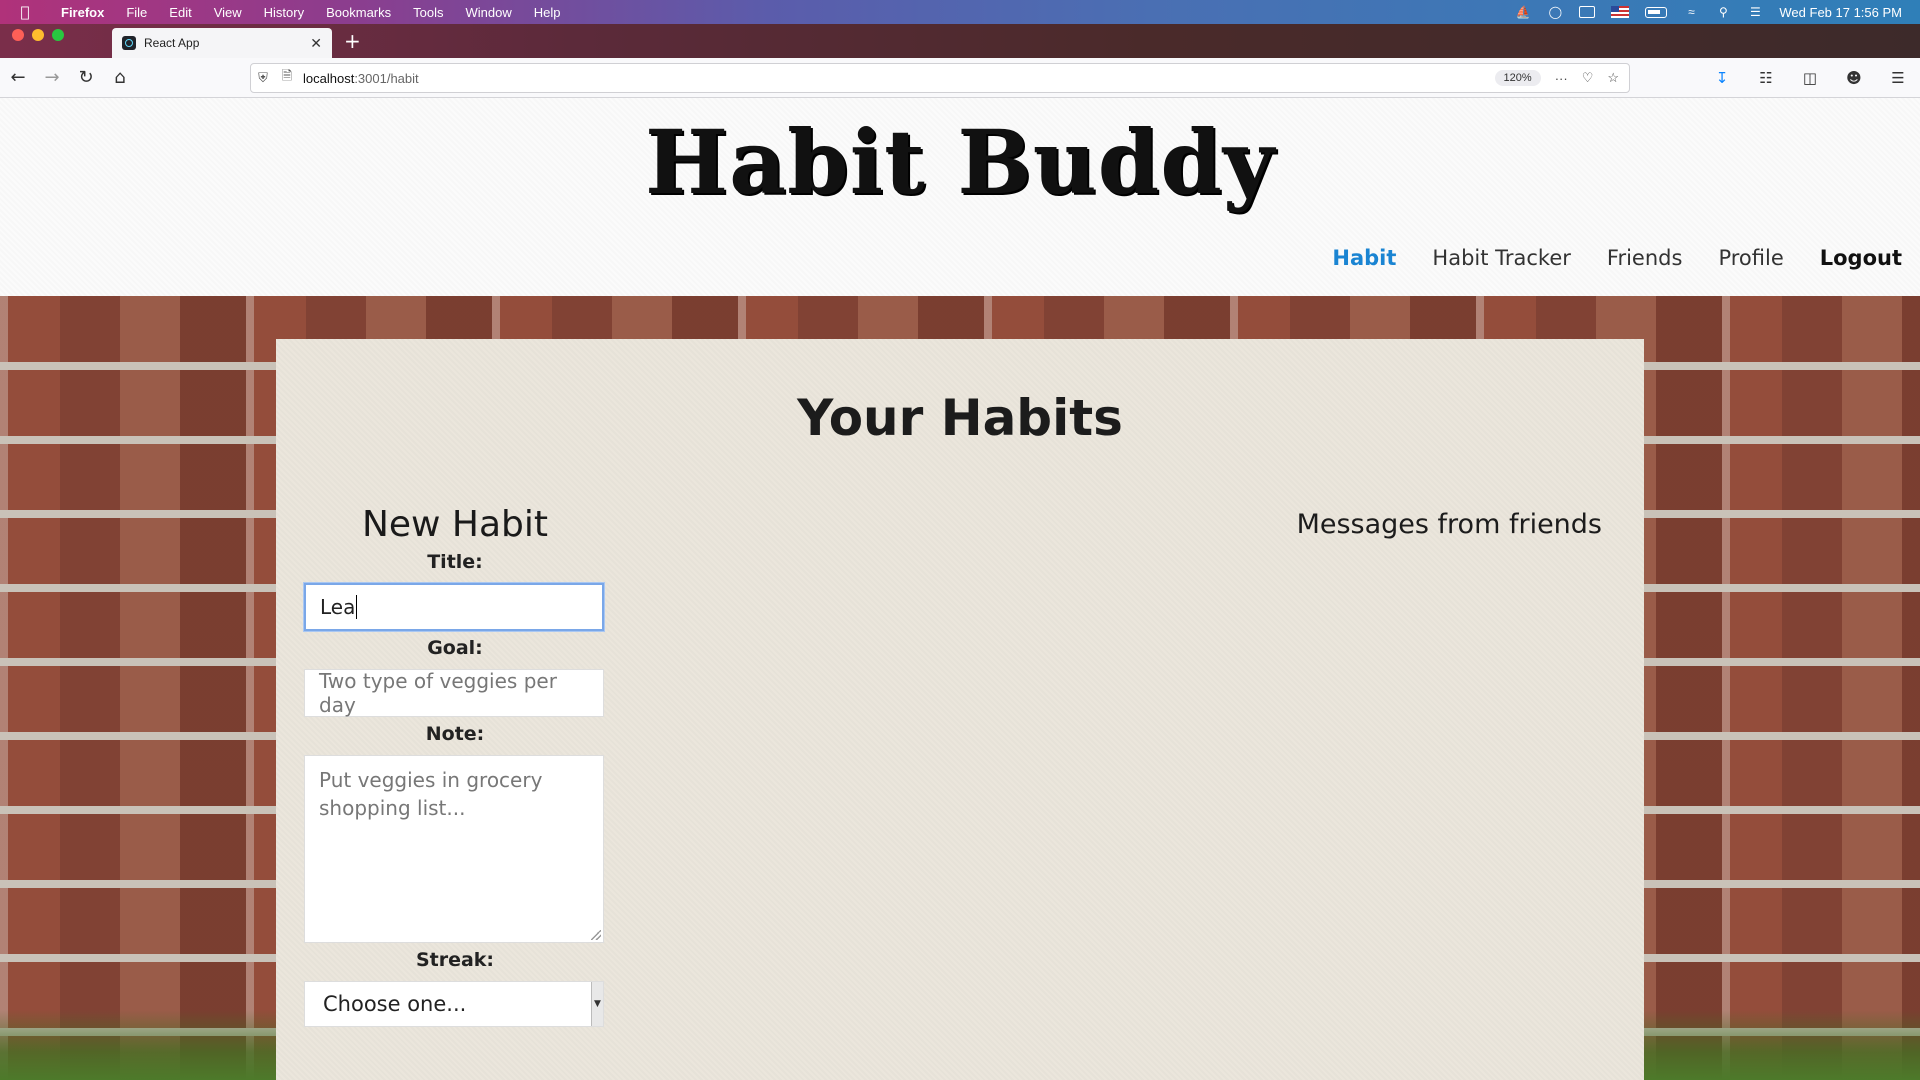  Describe the element at coordinates (316, 43) in the screenshot. I see `tab-close-icon: ✕` at that location.